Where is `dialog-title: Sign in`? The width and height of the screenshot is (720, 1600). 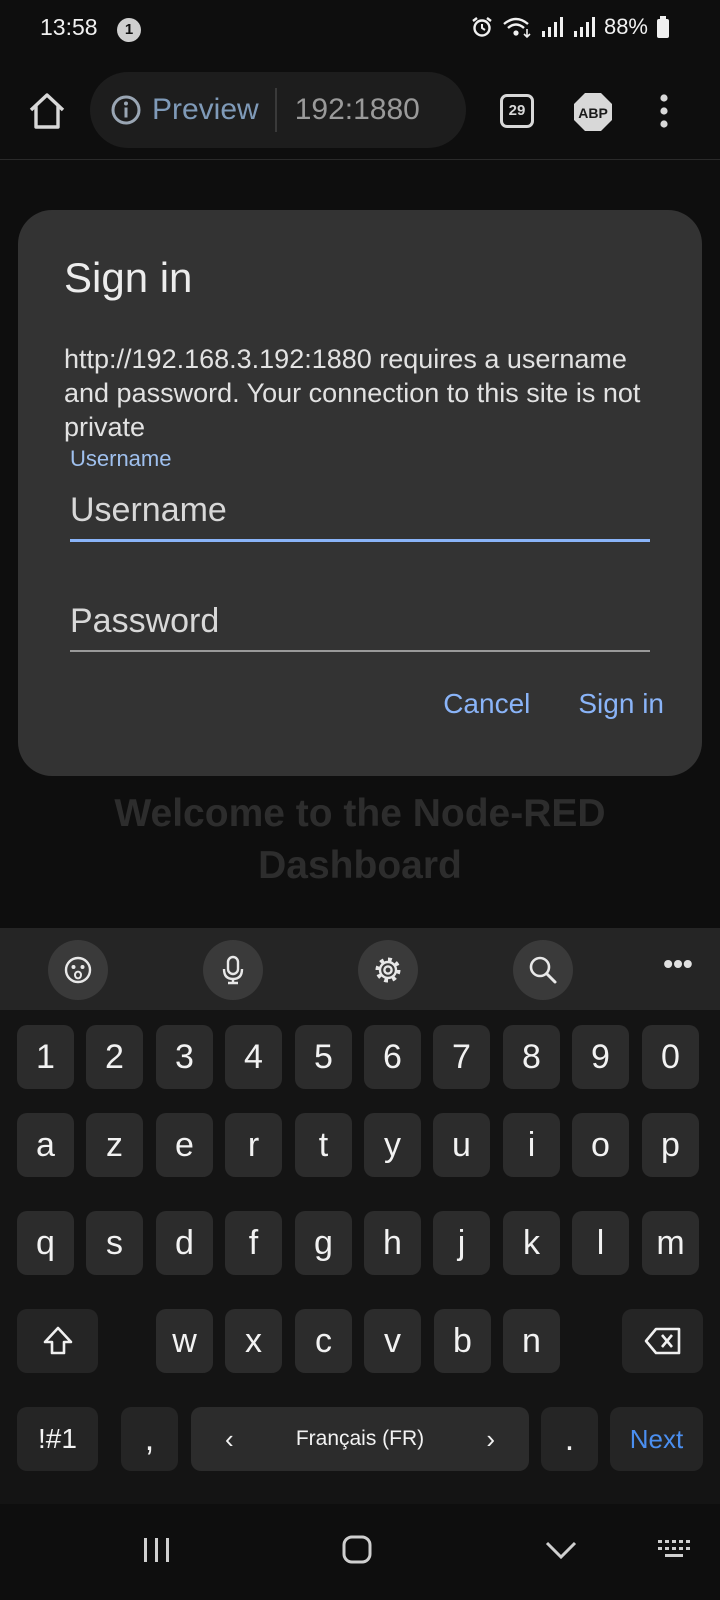
dialog-title: Sign in is located at coordinates (128, 277).